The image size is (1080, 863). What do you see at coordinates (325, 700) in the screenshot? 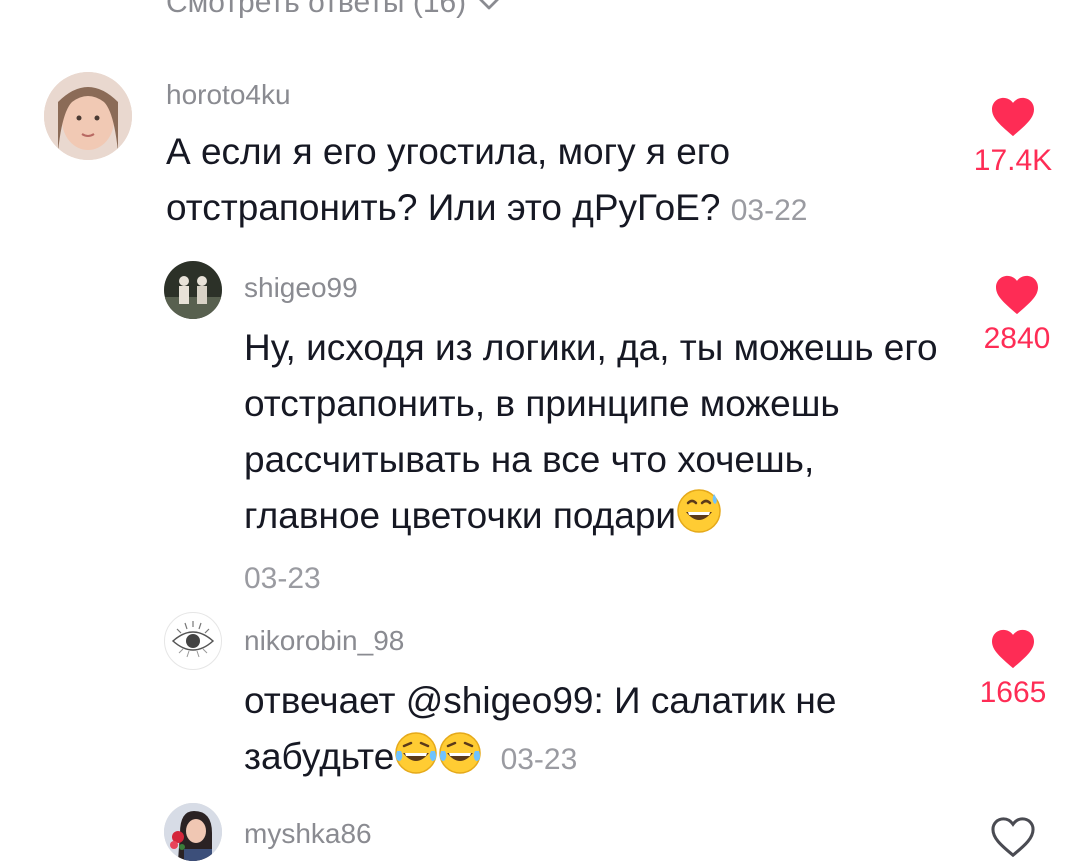
I see `reply-prefix: отвечает` at bounding box center [325, 700].